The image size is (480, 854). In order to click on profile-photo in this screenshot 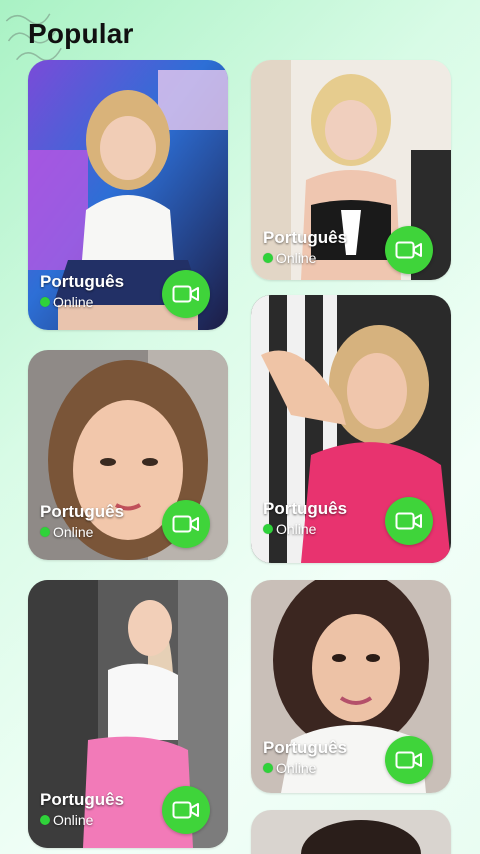, I will do `click(351, 832)`.